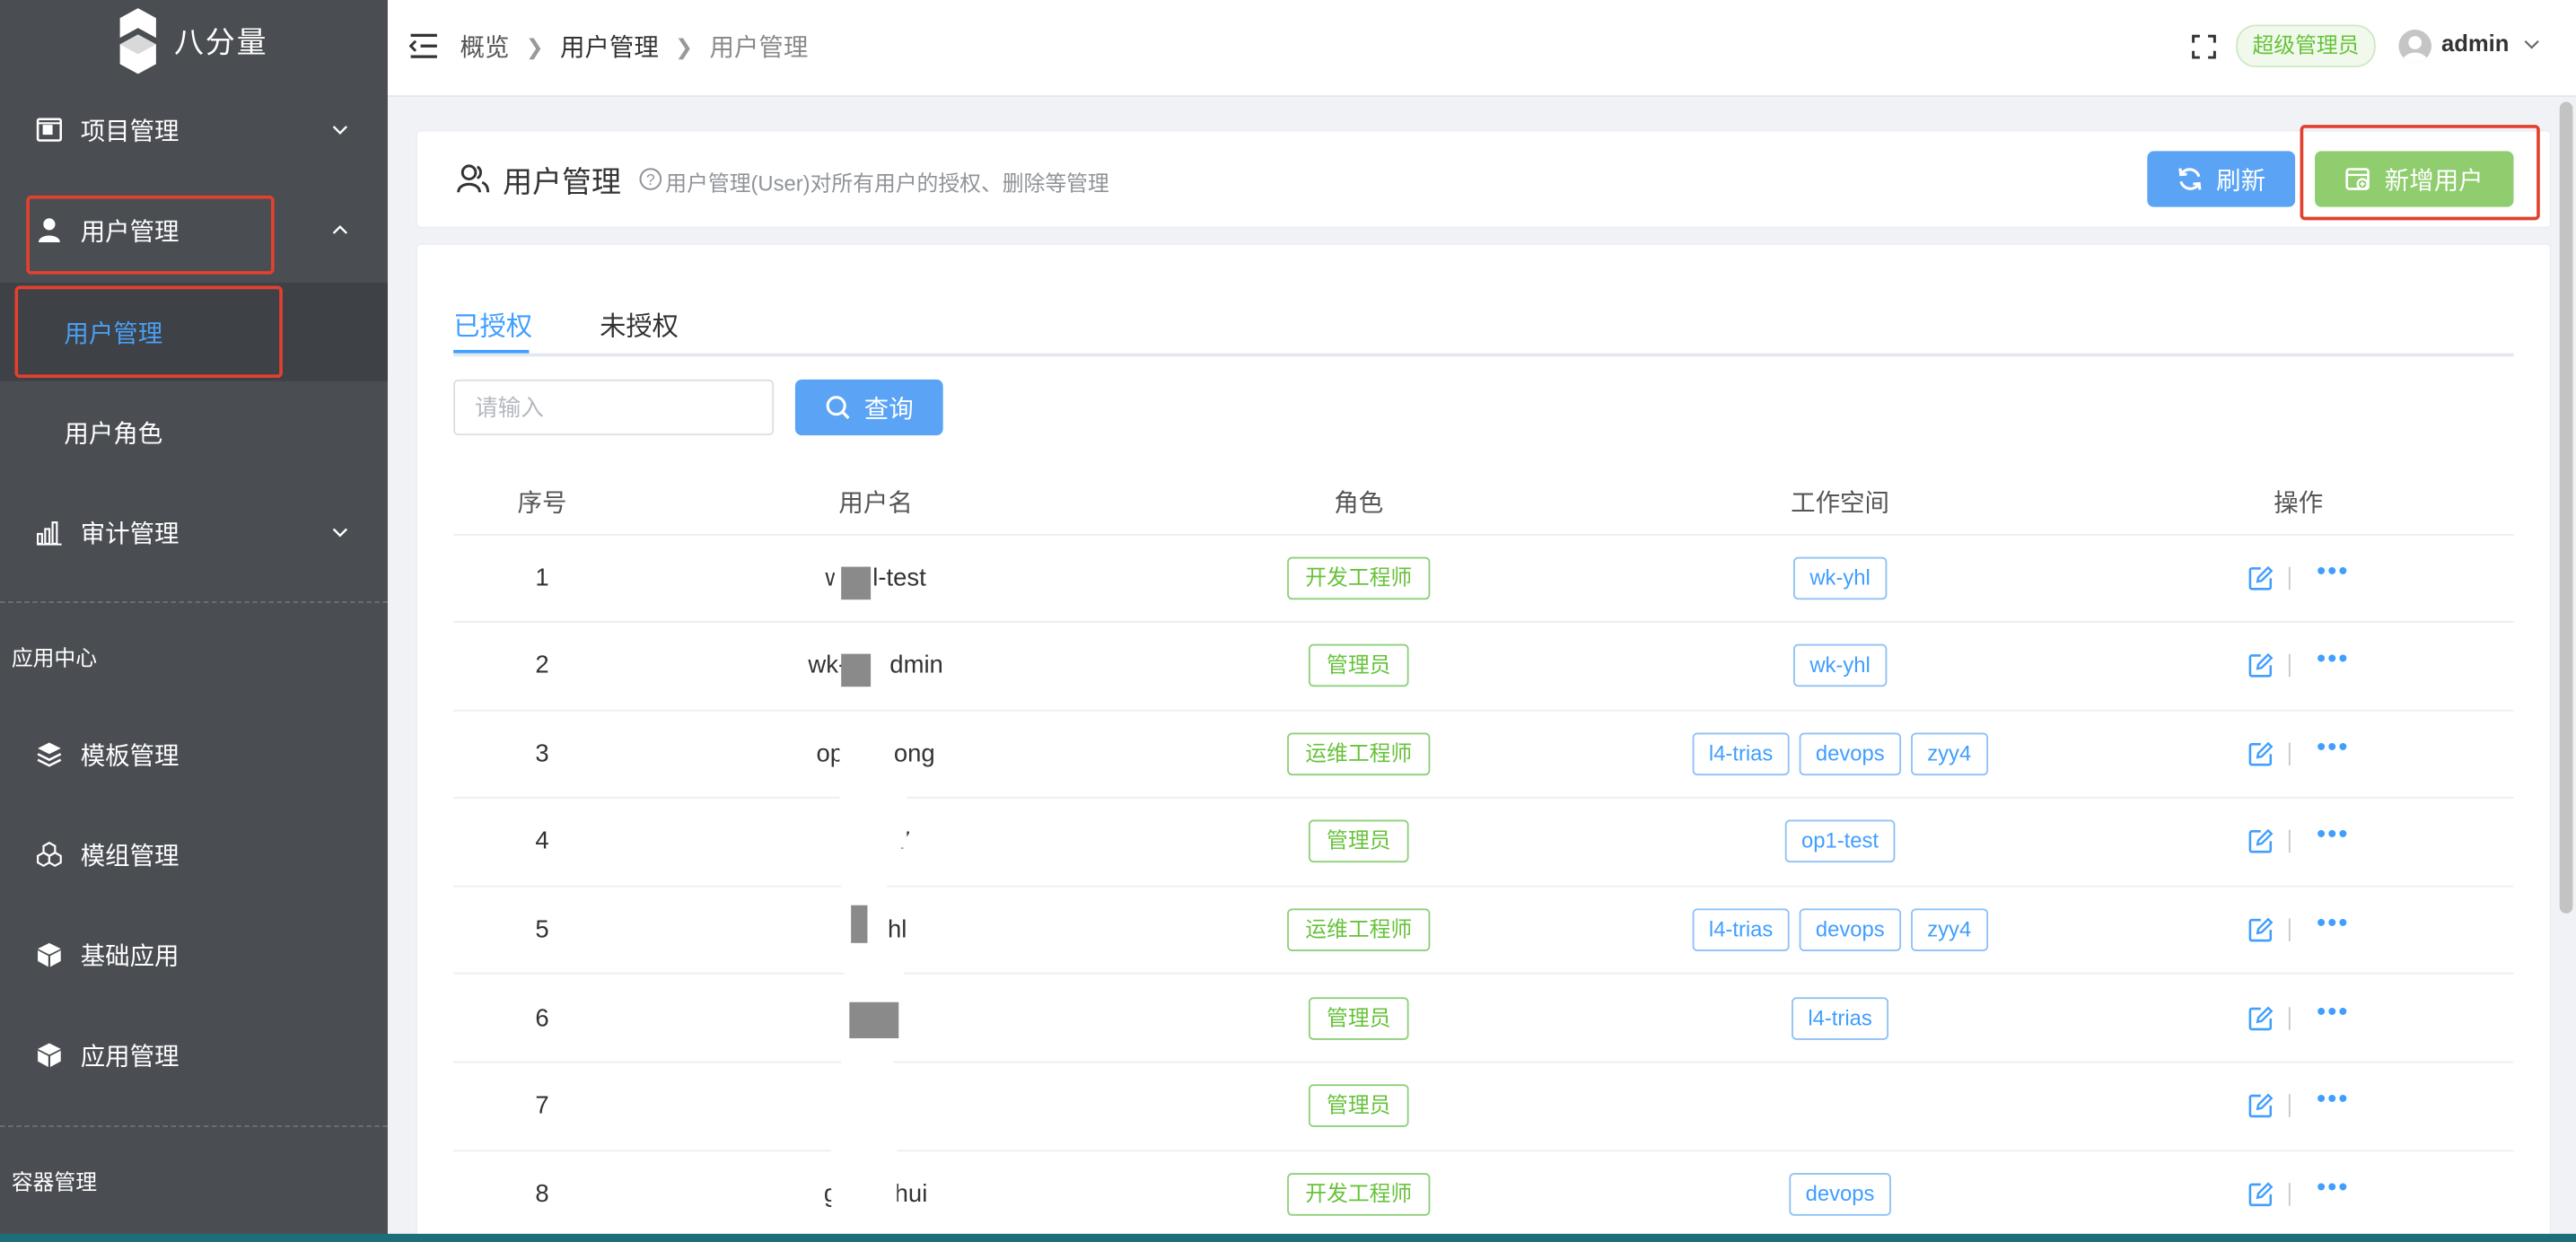  I want to click on username: admin, so click(2475, 43).